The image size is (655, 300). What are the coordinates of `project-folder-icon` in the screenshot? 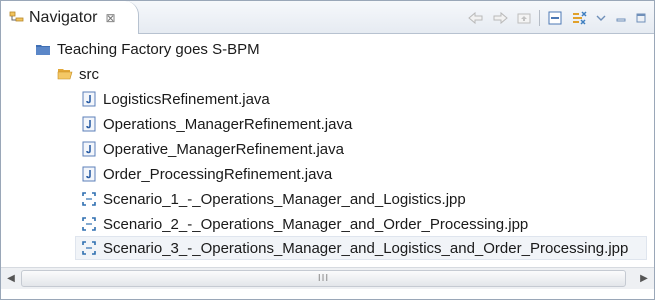 It's located at (43, 50).